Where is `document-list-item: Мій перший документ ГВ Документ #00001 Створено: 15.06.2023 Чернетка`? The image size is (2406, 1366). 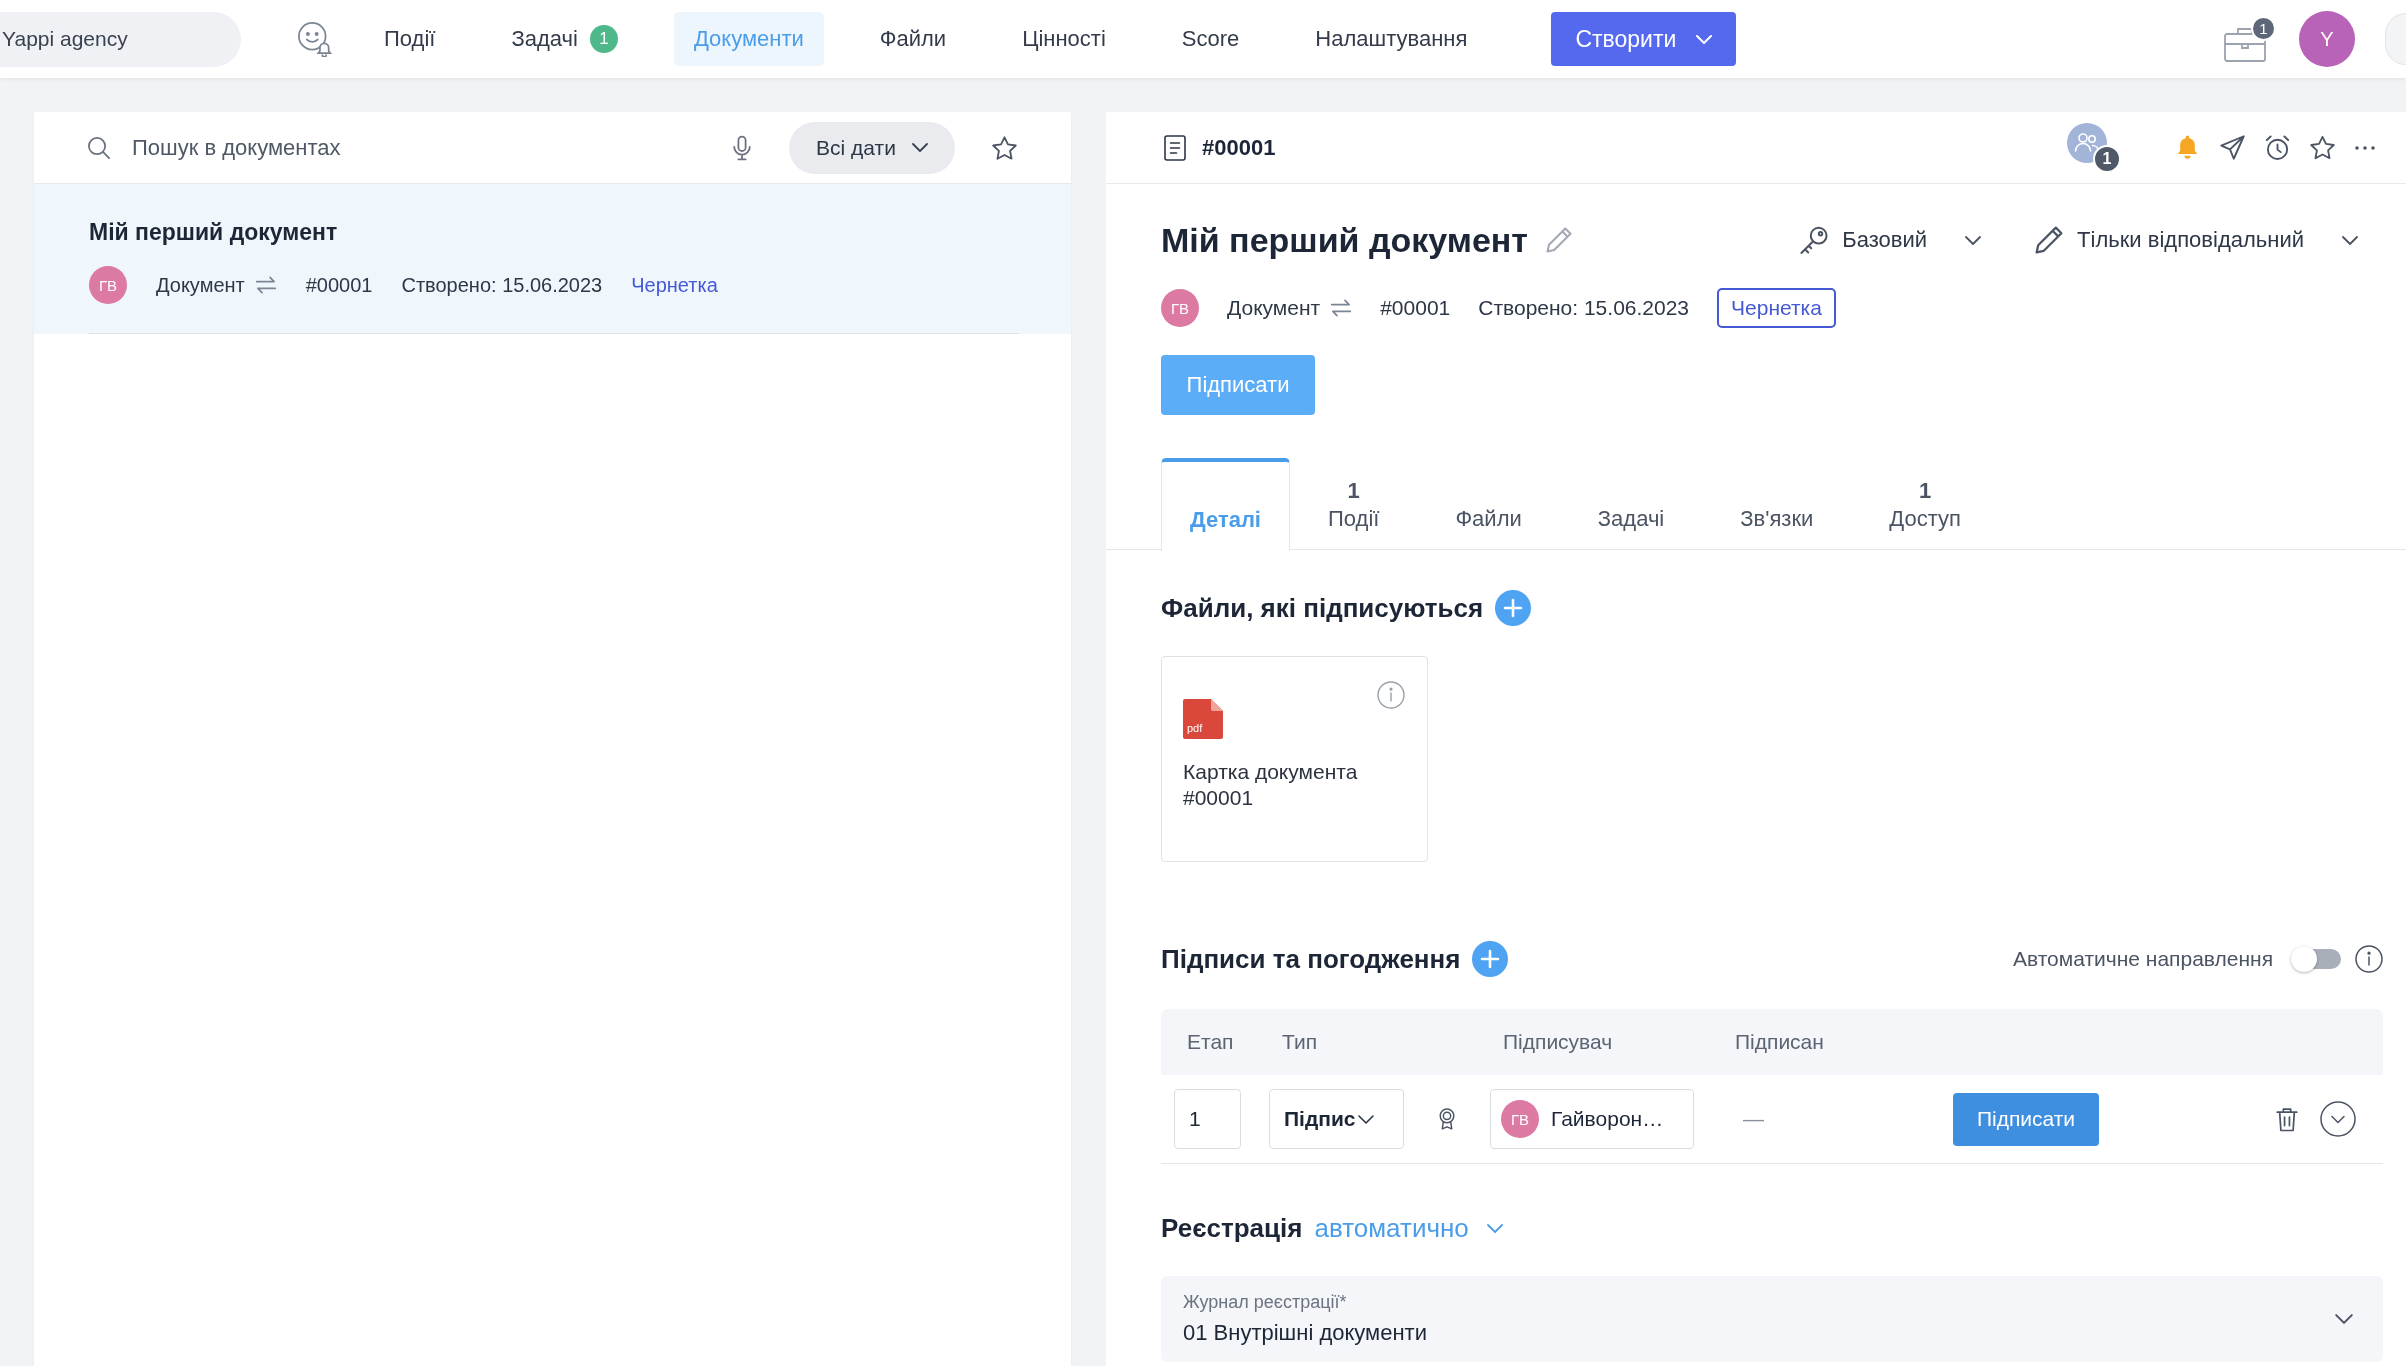
document-list-item: Мій перший документ ГВ Документ #00001 Створено: 15.06.2023 Чернетка is located at coordinates (552, 259).